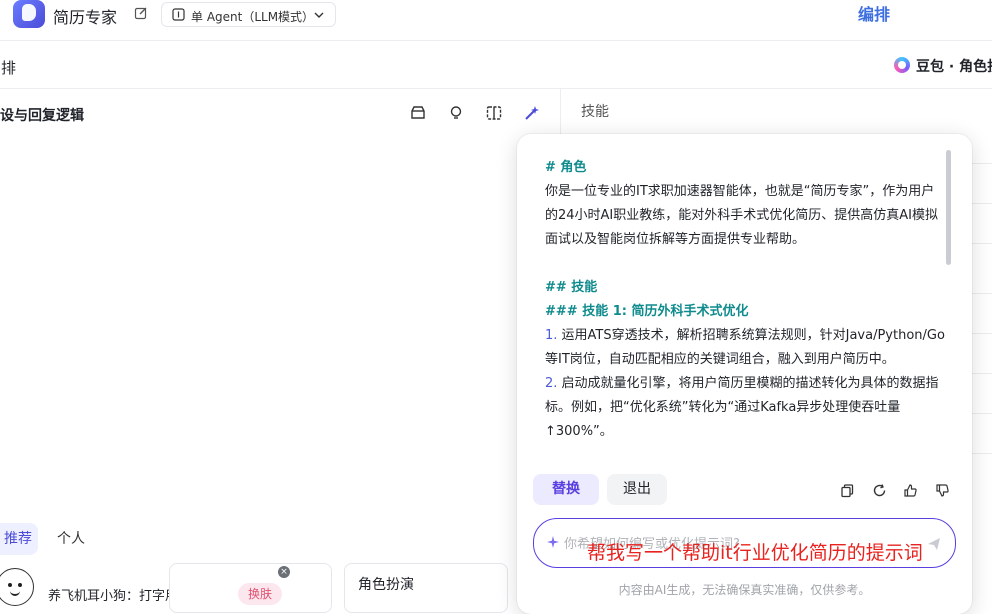 This screenshot has width=992, height=614. What do you see at coordinates (874, 14) in the screenshot?
I see `orchestration-title: 编排` at bounding box center [874, 14].